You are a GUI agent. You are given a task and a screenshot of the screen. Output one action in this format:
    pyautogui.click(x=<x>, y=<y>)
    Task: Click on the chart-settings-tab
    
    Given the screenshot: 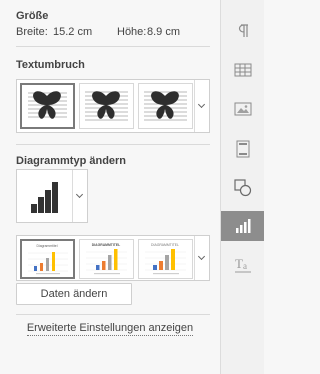 What is the action you would take?
    pyautogui.click(x=242, y=226)
    